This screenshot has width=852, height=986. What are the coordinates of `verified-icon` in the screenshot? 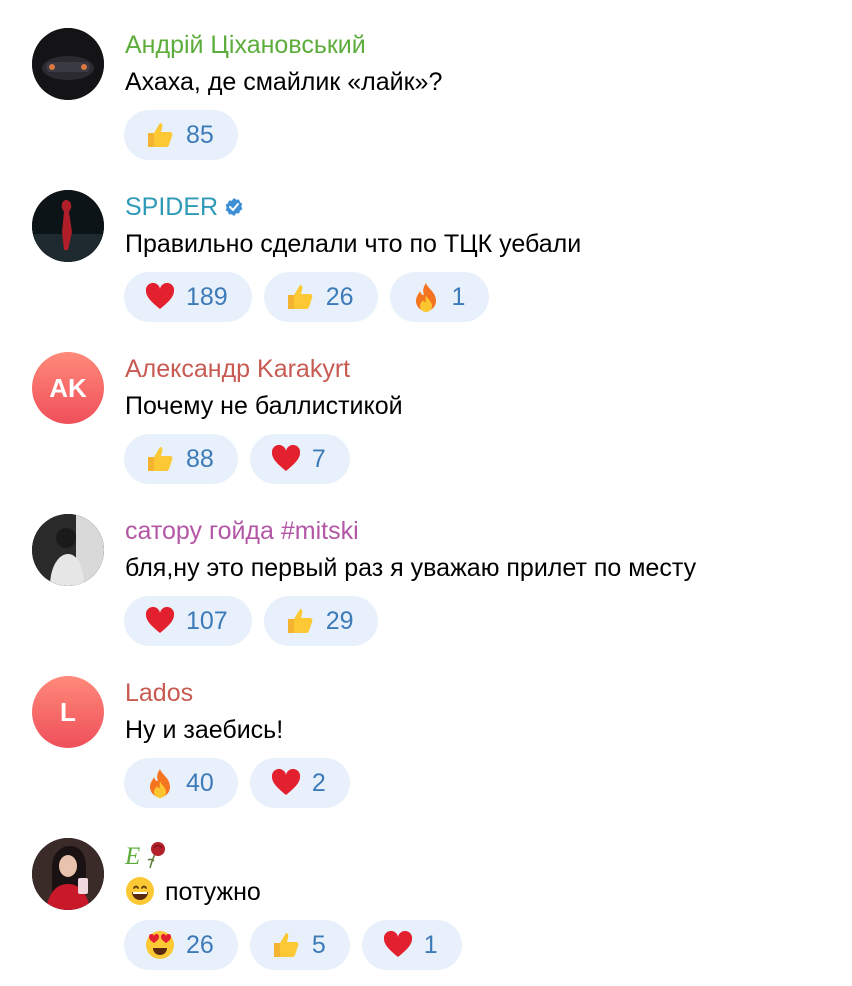 It's located at (234, 207).